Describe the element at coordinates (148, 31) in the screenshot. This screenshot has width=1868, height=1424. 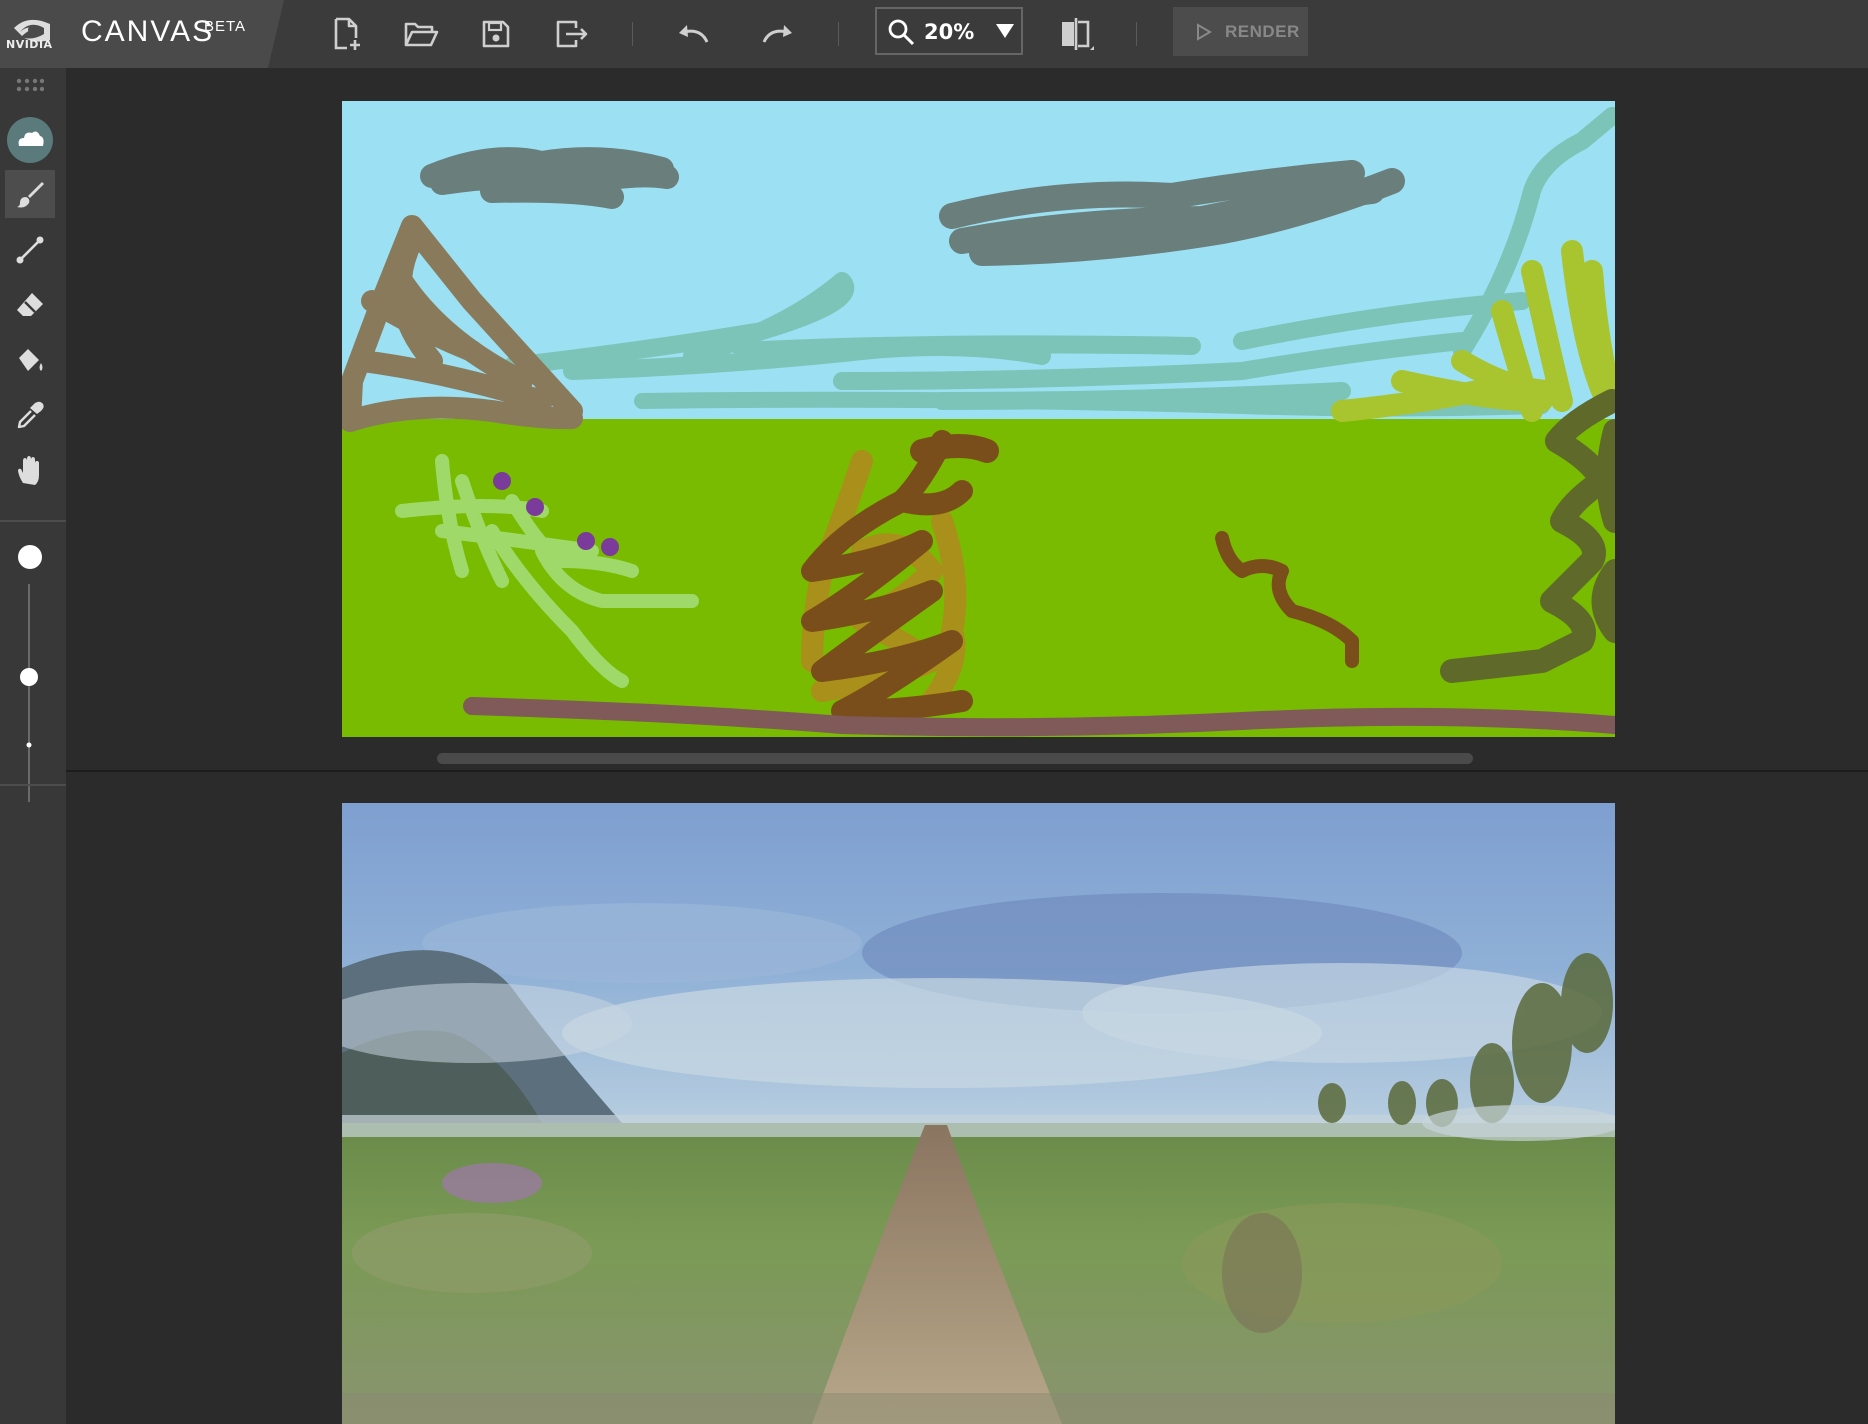
I see `app-title: CANVAS` at that location.